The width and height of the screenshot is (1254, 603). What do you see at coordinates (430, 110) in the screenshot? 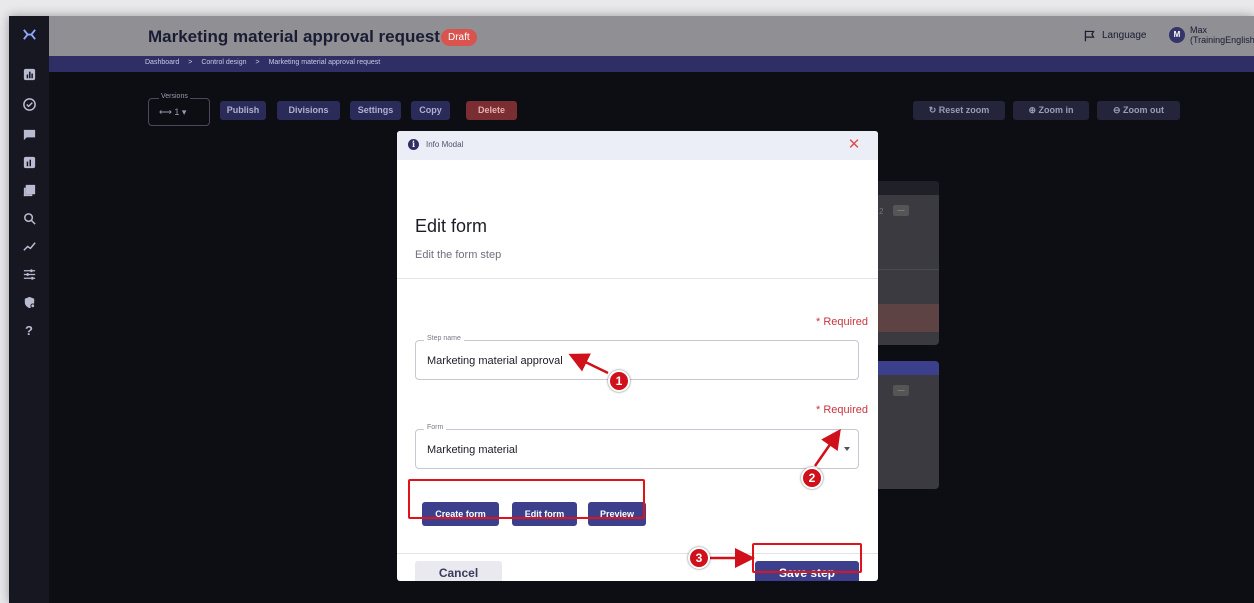
I see `copy-button: Copy` at bounding box center [430, 110].